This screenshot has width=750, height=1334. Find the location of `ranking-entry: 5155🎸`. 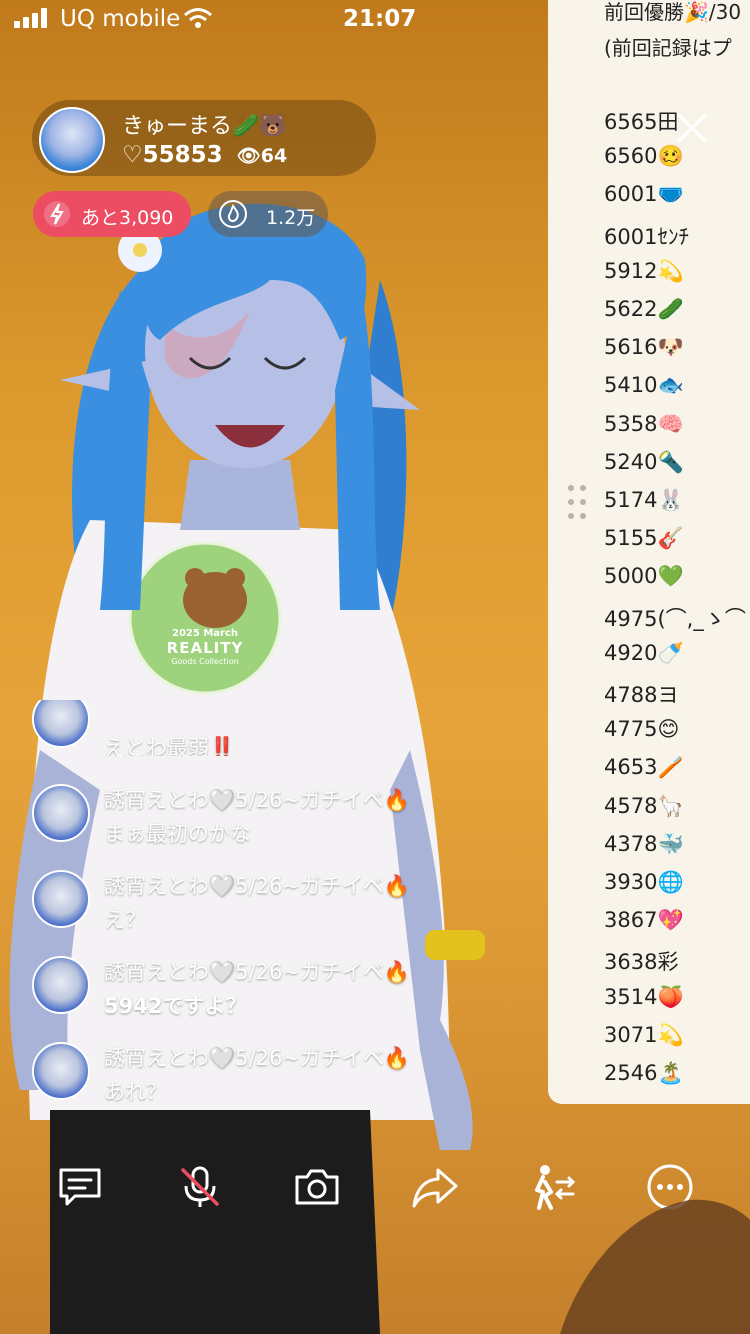

ranking-entry: 5155🎸 is located at coordinates (644, 538).